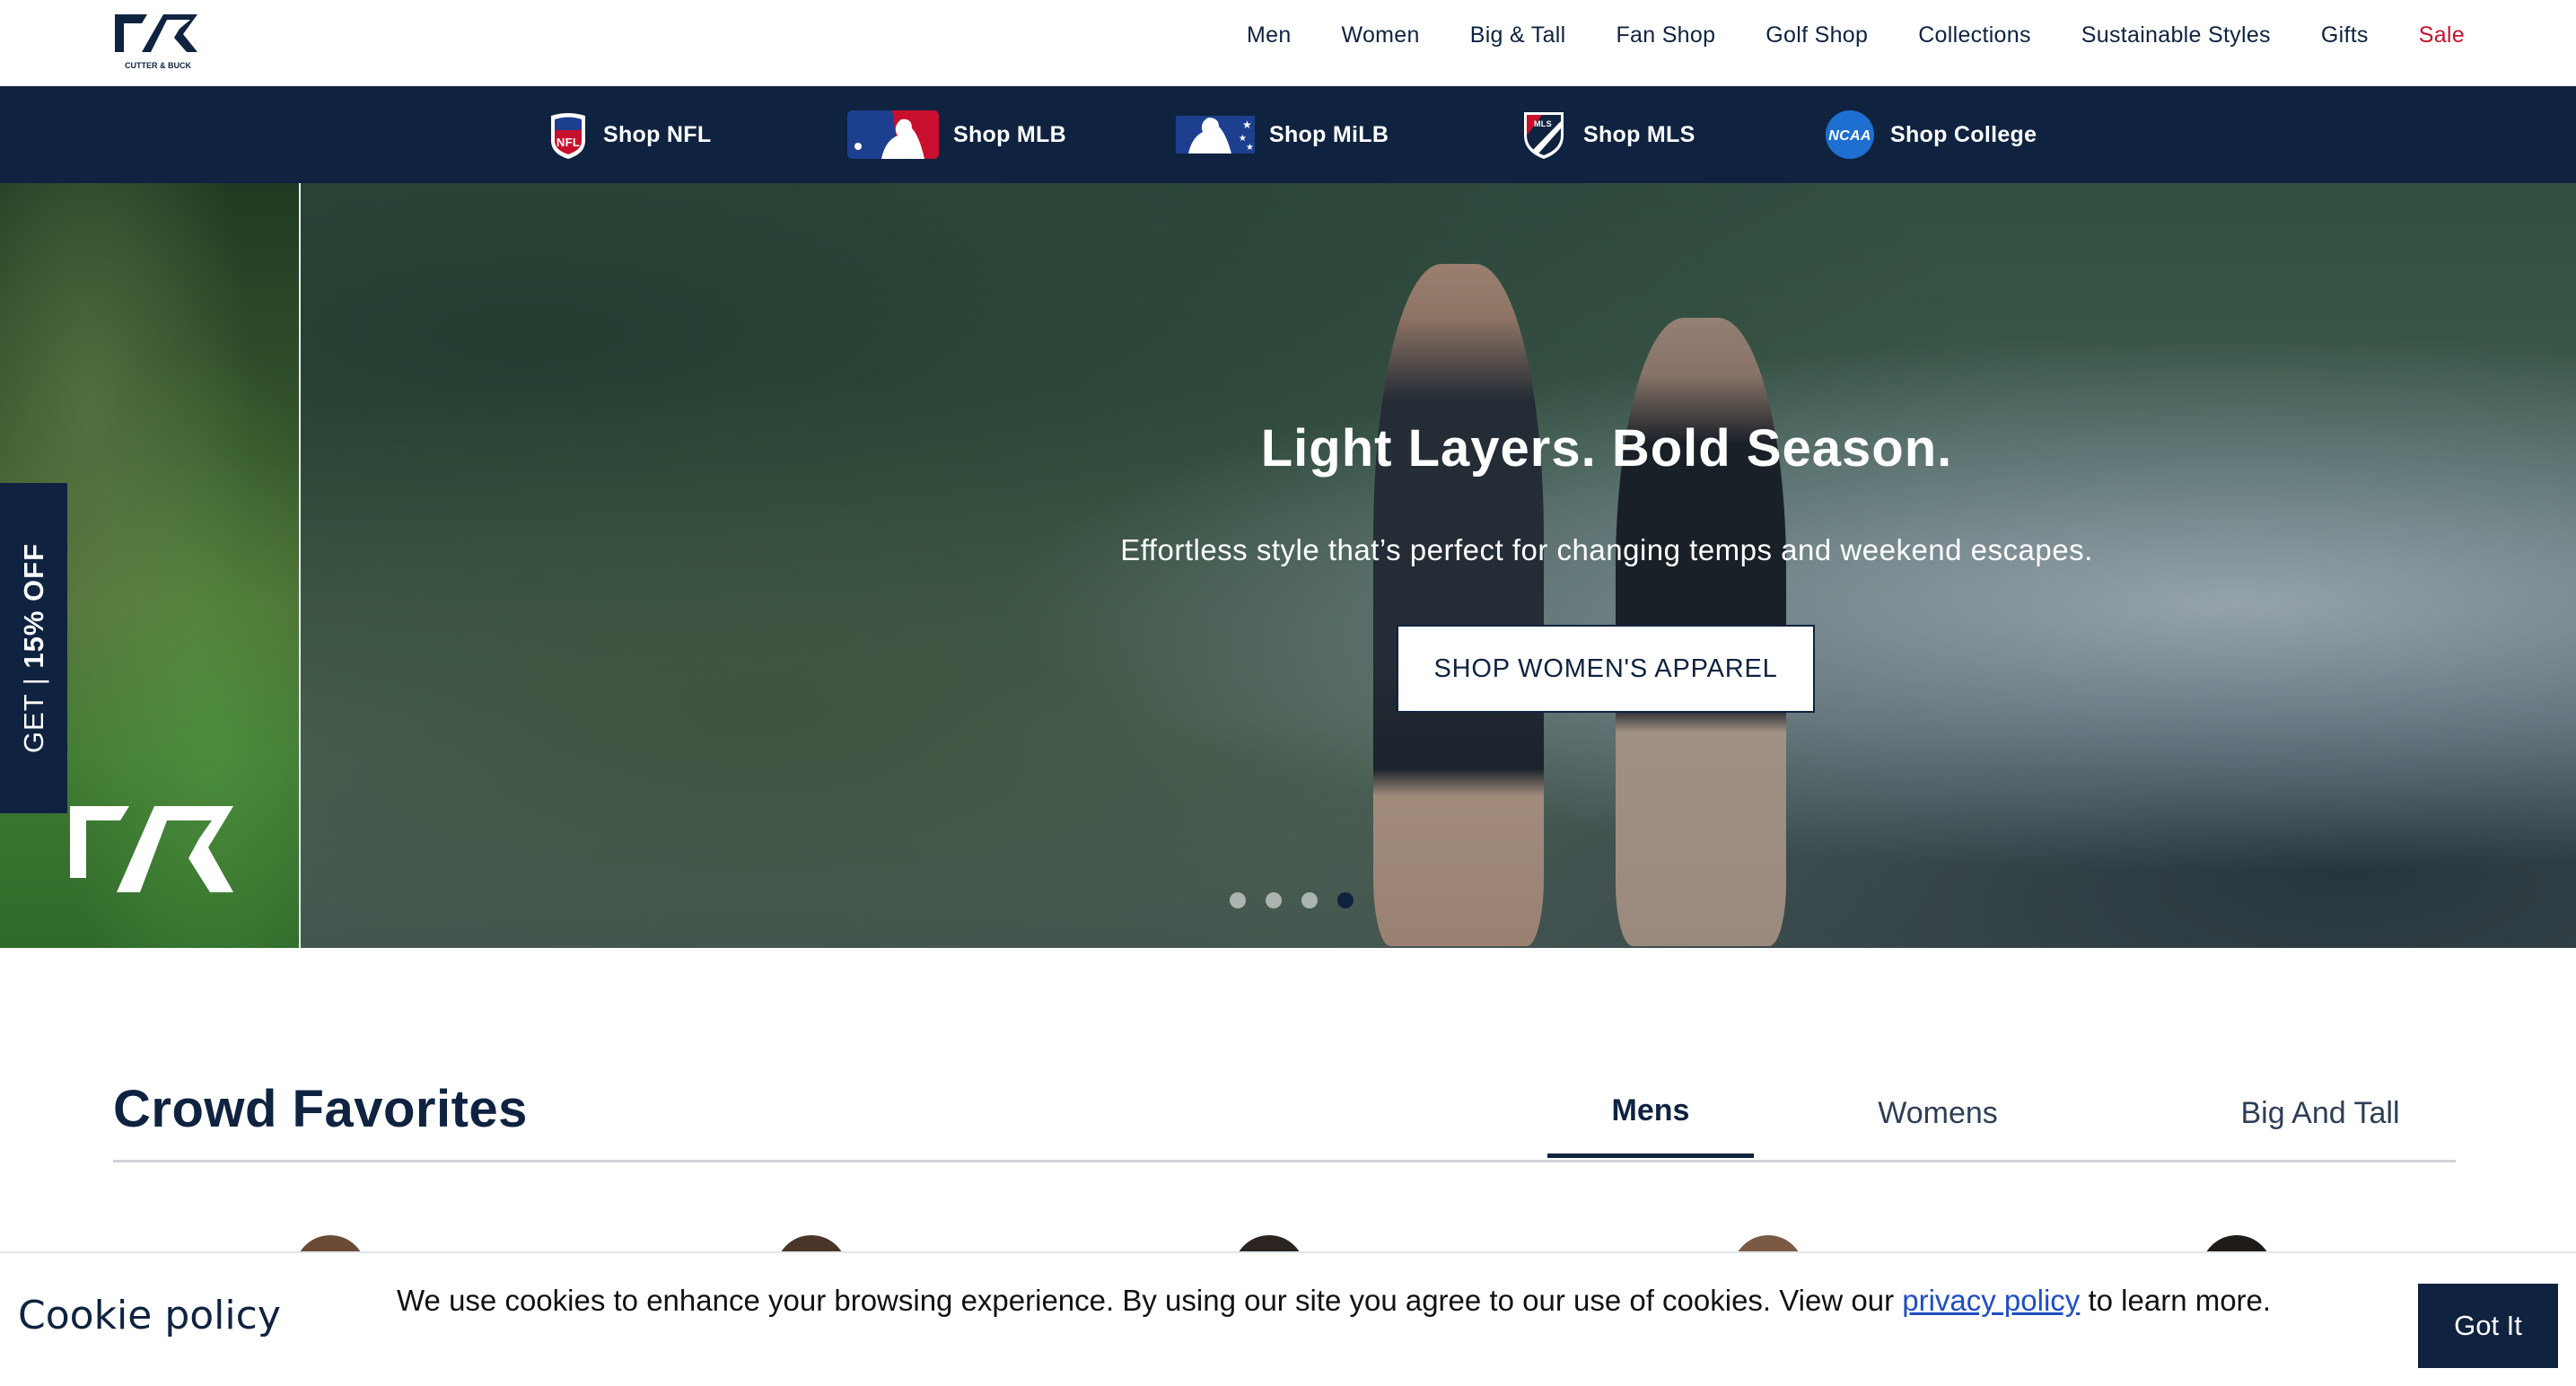  Describe the element at coordinates (1329, 134) in the screenshot. I see `shop-milb-label: Shop MiLB` at that location.